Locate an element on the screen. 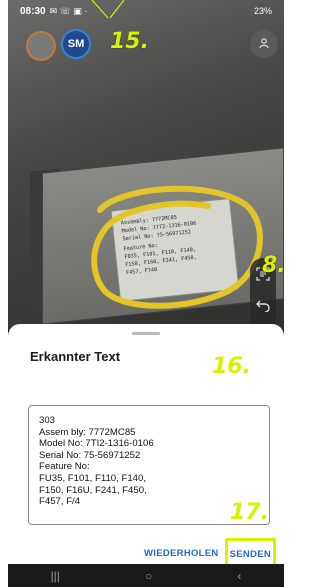  avatar: SM is located at coordinates (76, 44).